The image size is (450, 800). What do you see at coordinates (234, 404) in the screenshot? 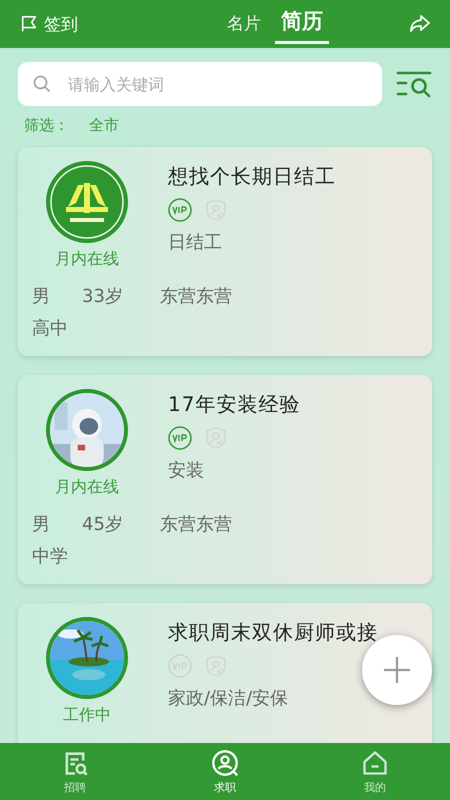
I see `resume-title: 17年安装经验` at bounding box center [234, 404].